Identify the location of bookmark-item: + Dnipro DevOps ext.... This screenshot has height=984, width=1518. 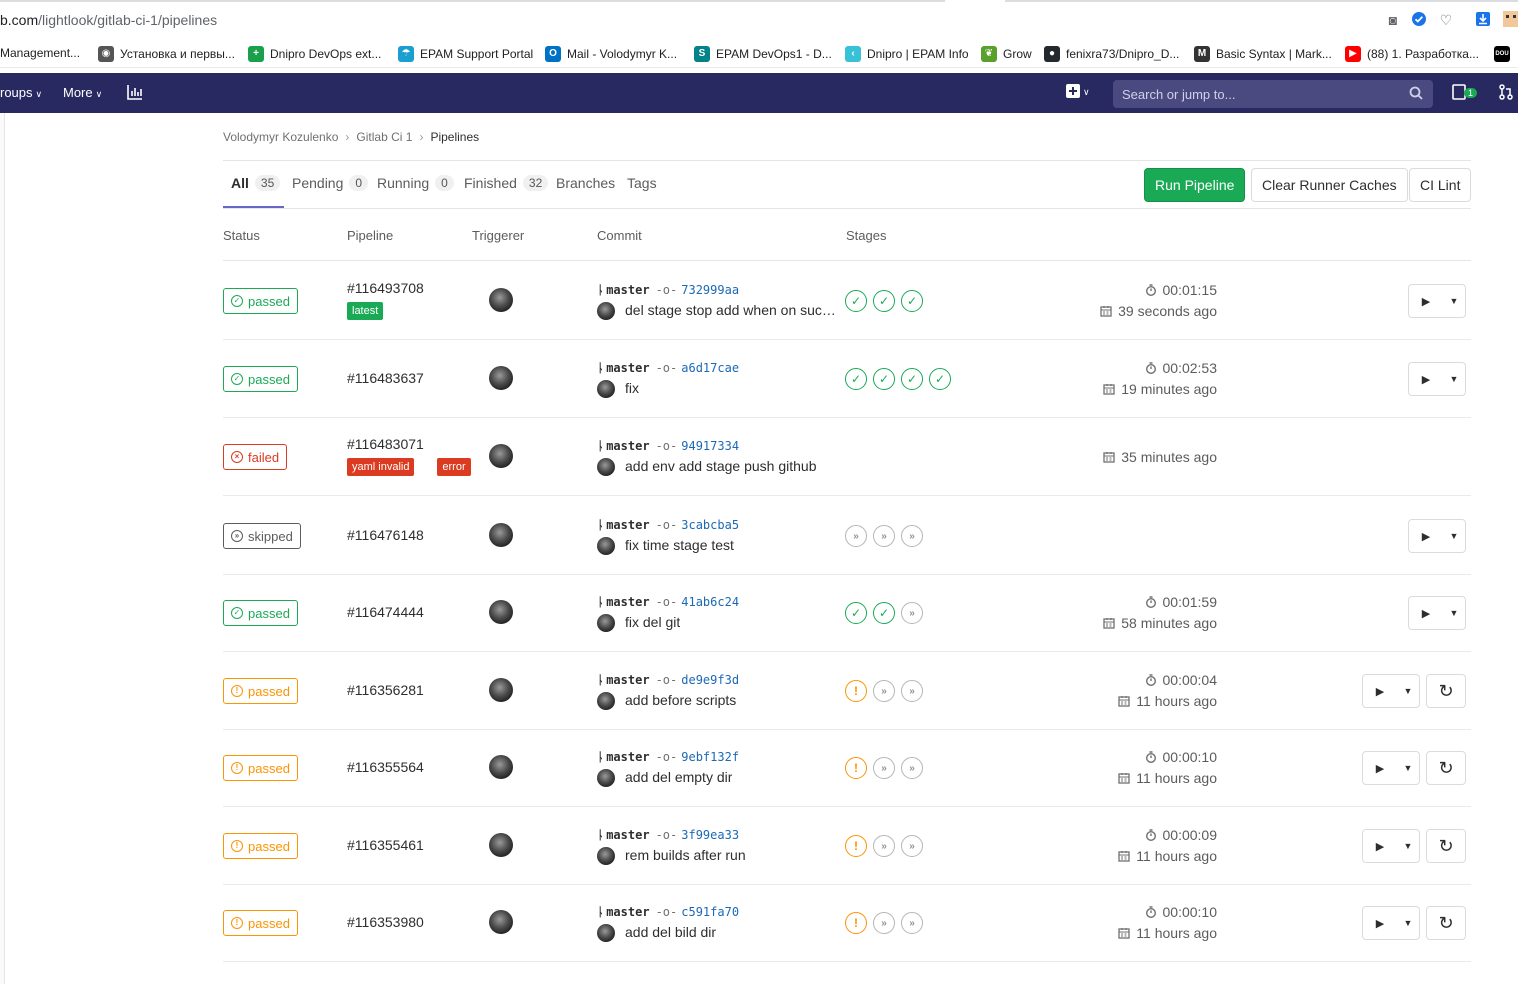
(314, 54).